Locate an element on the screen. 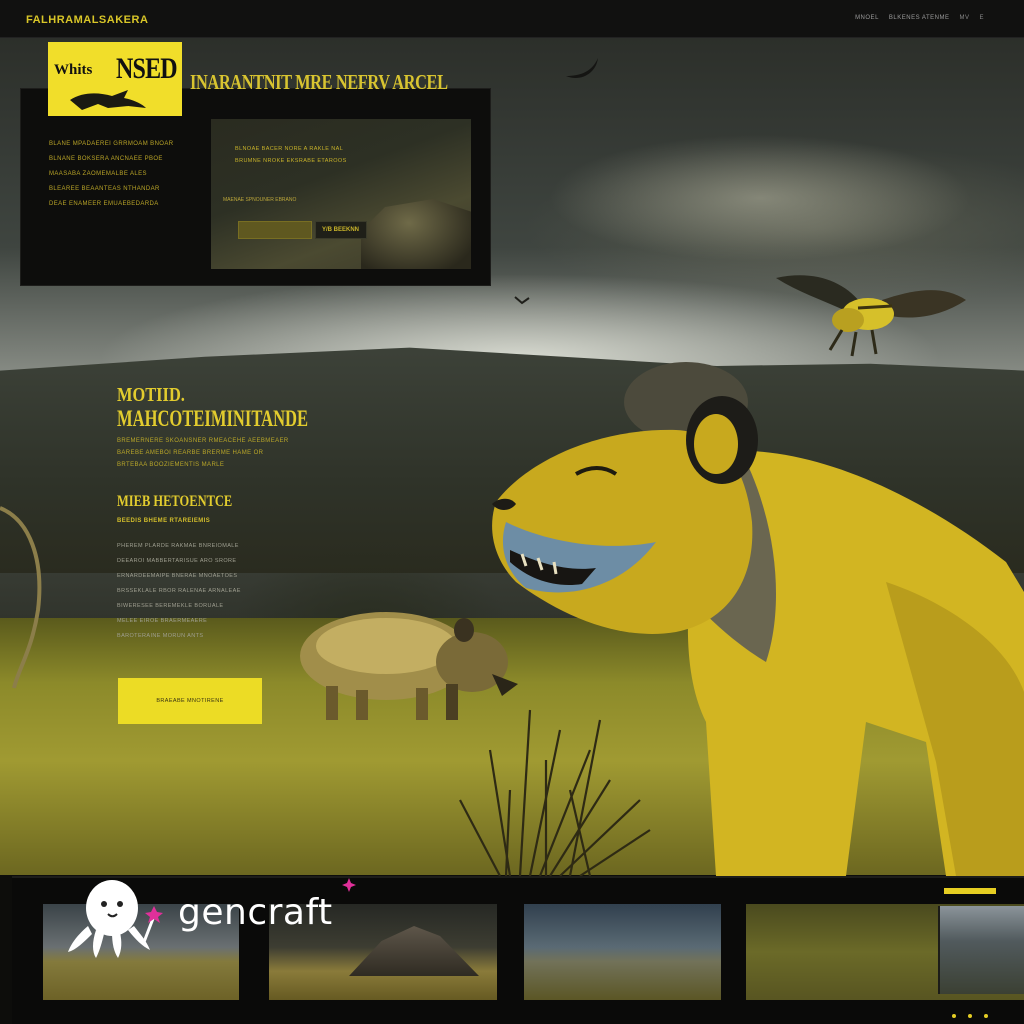 The height and width of the screenshot is (1024, 1024). section-title: MAHCOTEIMINITANDE is located at coordinates (213, 418).